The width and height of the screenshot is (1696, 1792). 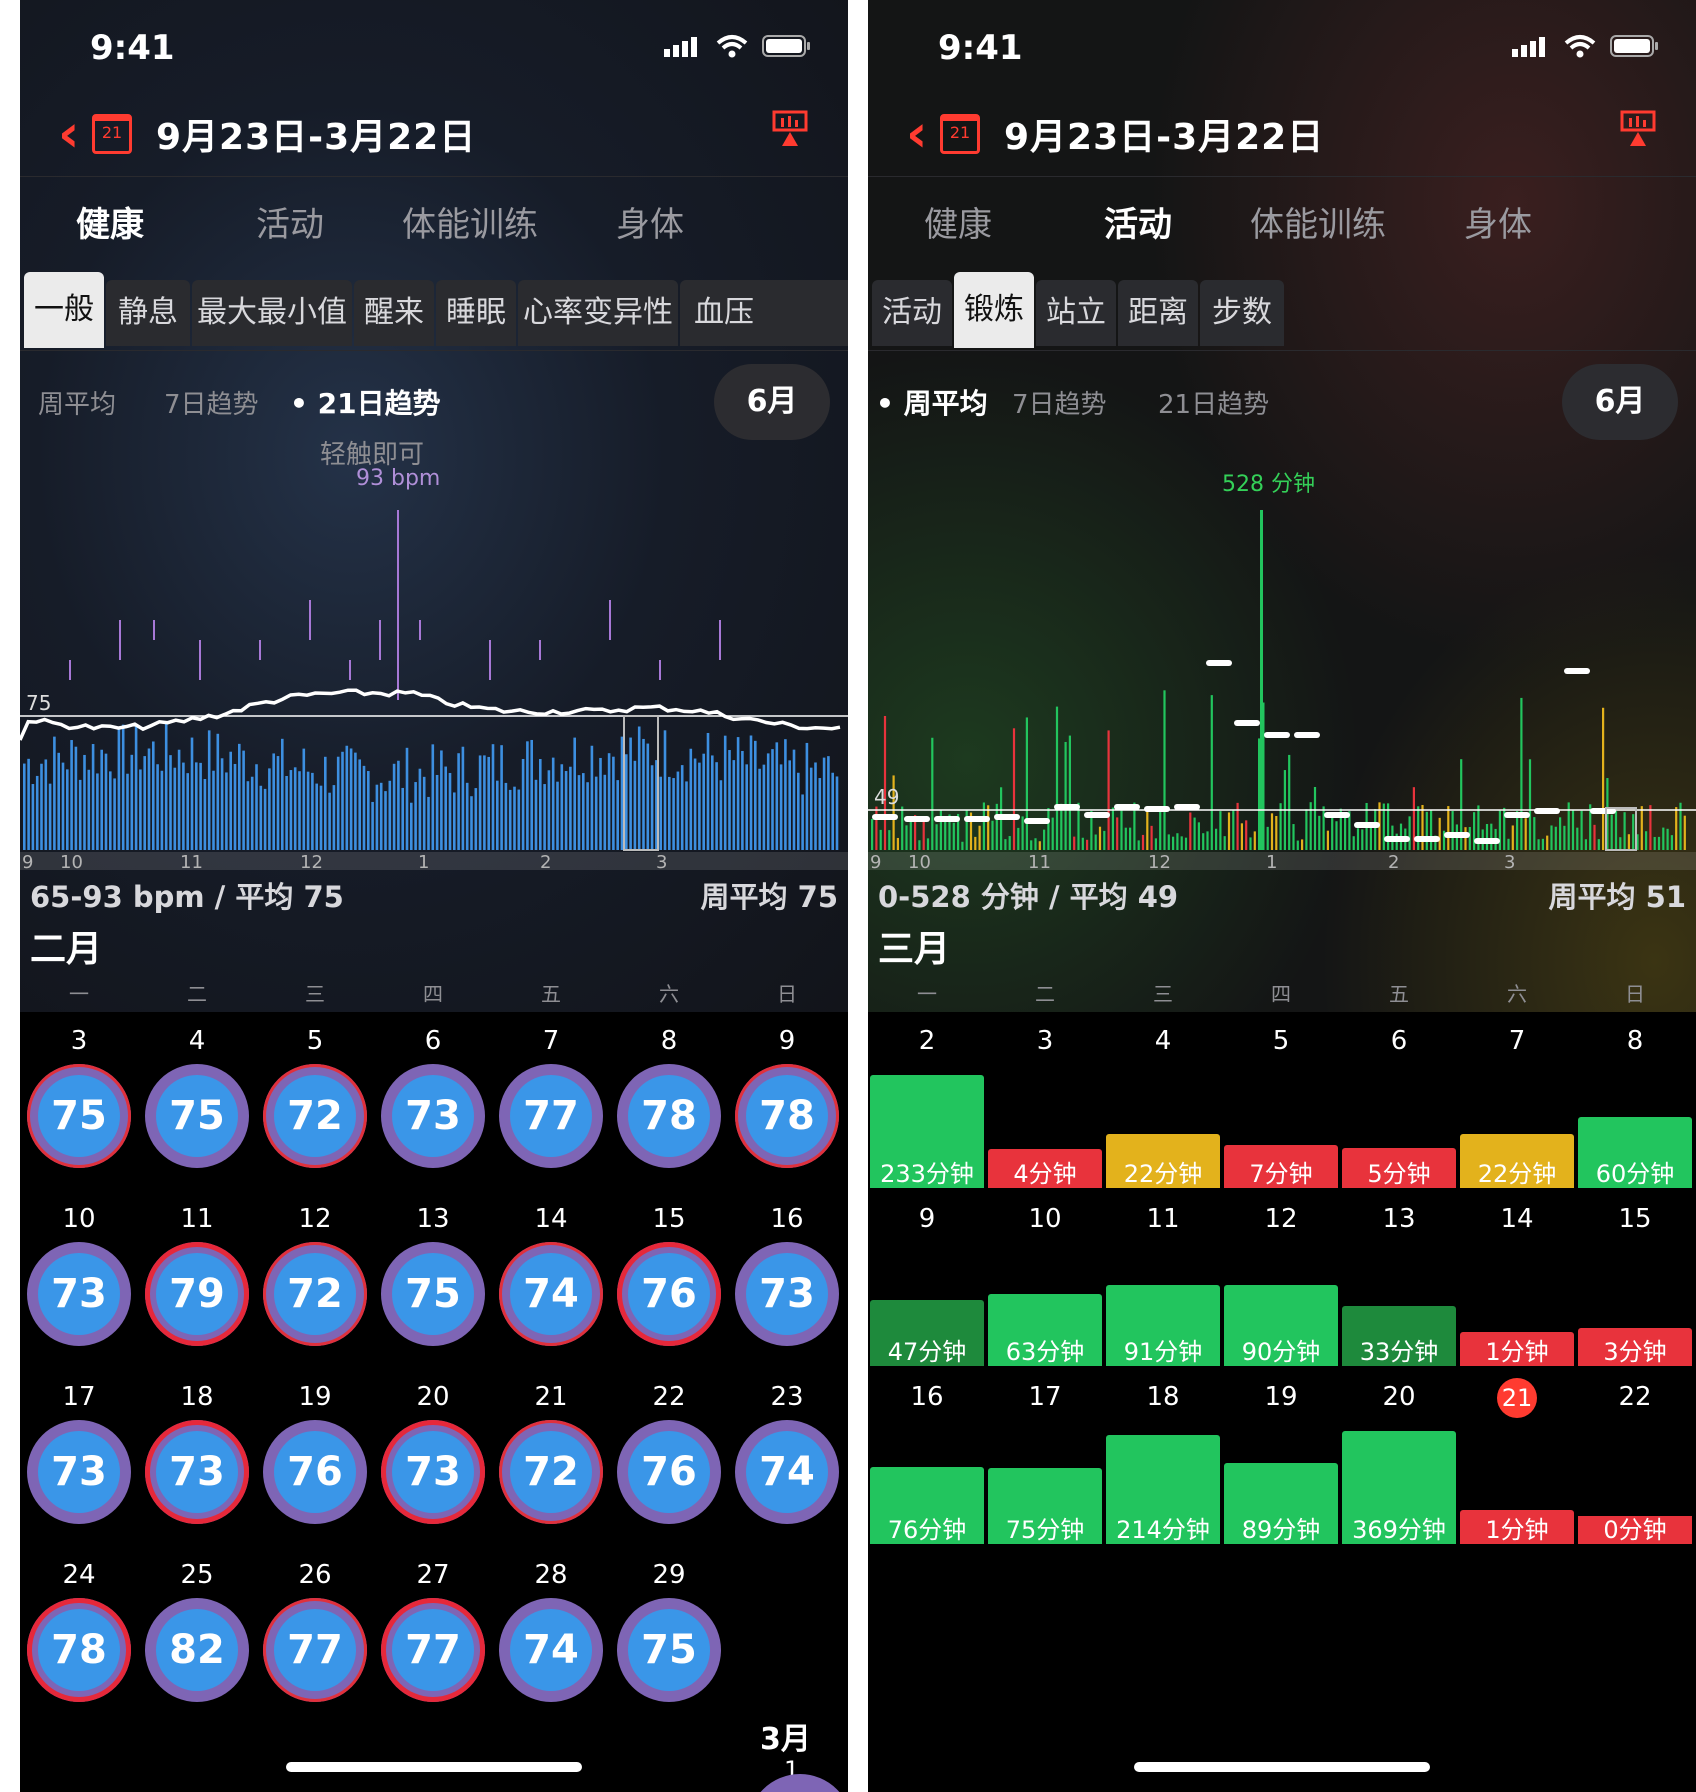 I want to click on day-cell: 25 82, so click(x=197, y=1635).